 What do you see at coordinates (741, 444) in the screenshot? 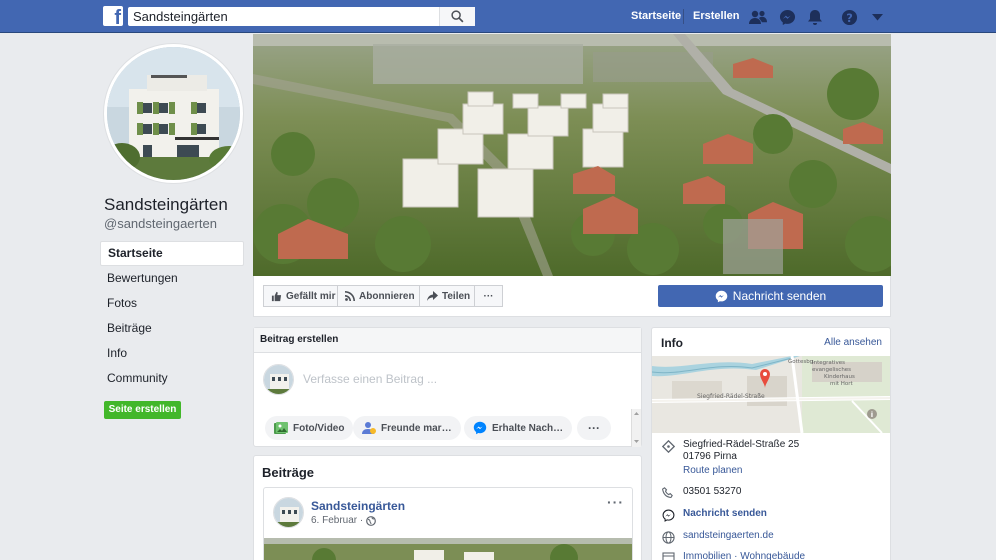
I see `address-line-1: Siegfried-Rädel-Straße 25` at bounding box center [741, 444].